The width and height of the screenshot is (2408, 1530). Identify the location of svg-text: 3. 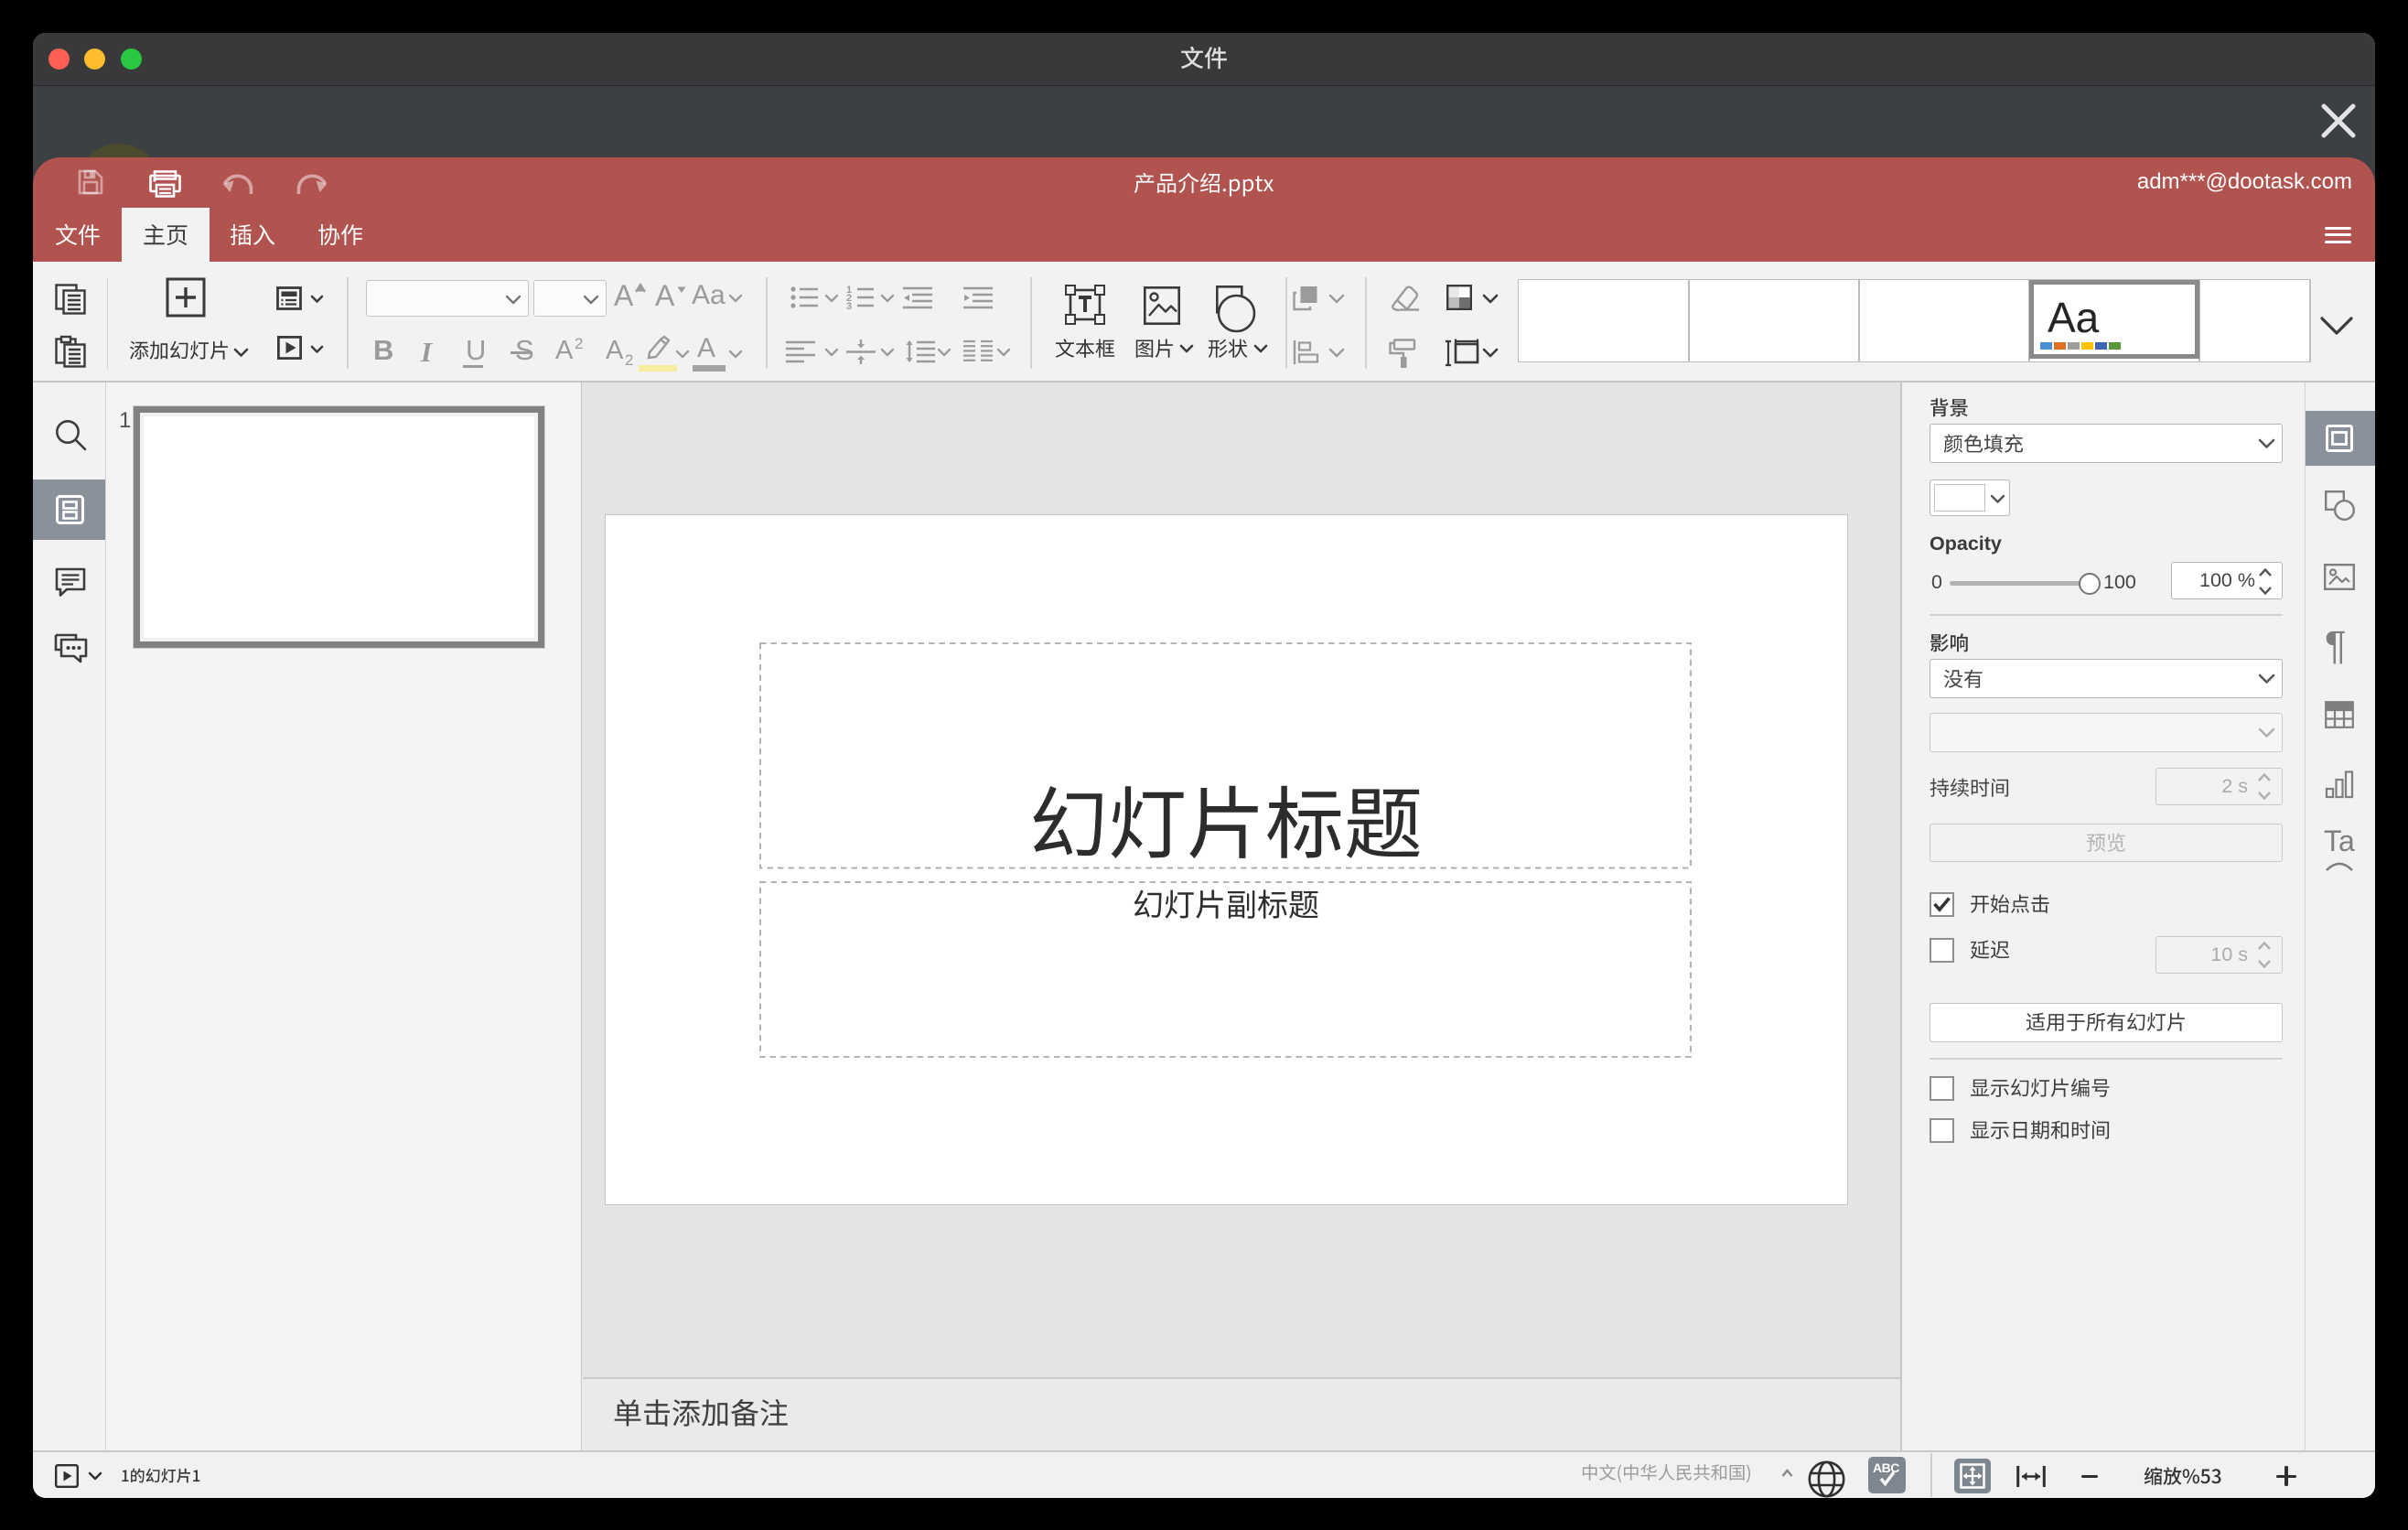
(849, 306).